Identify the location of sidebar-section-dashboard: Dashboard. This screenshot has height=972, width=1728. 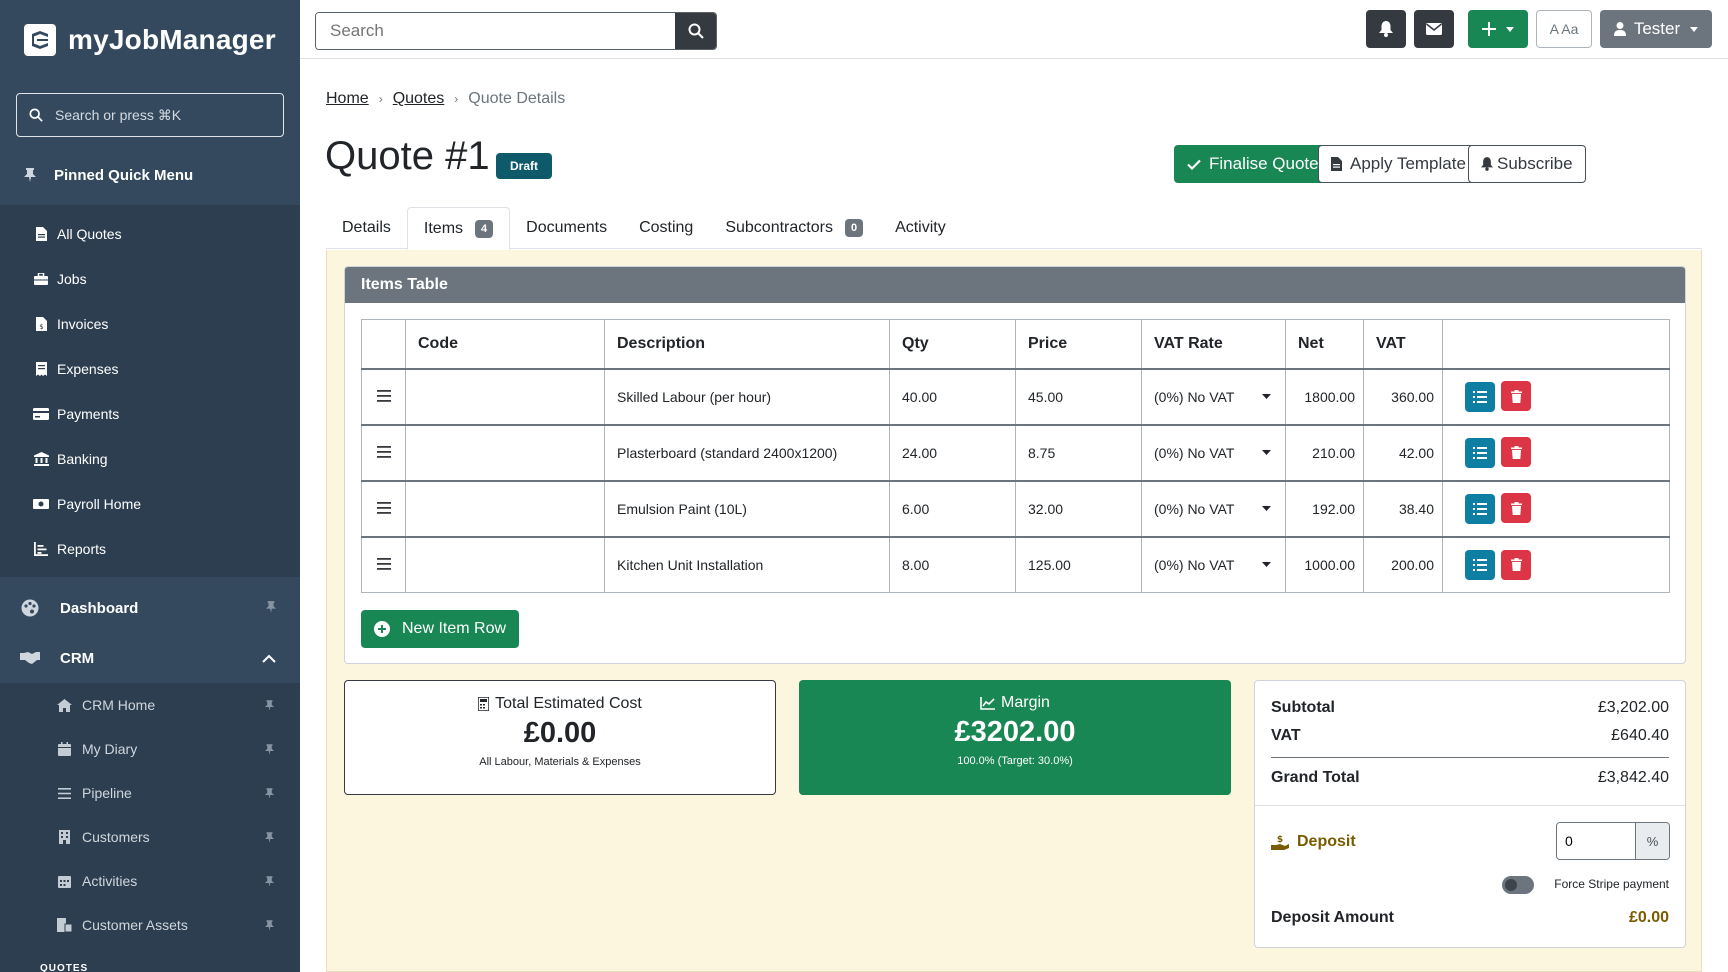
(150, 608).